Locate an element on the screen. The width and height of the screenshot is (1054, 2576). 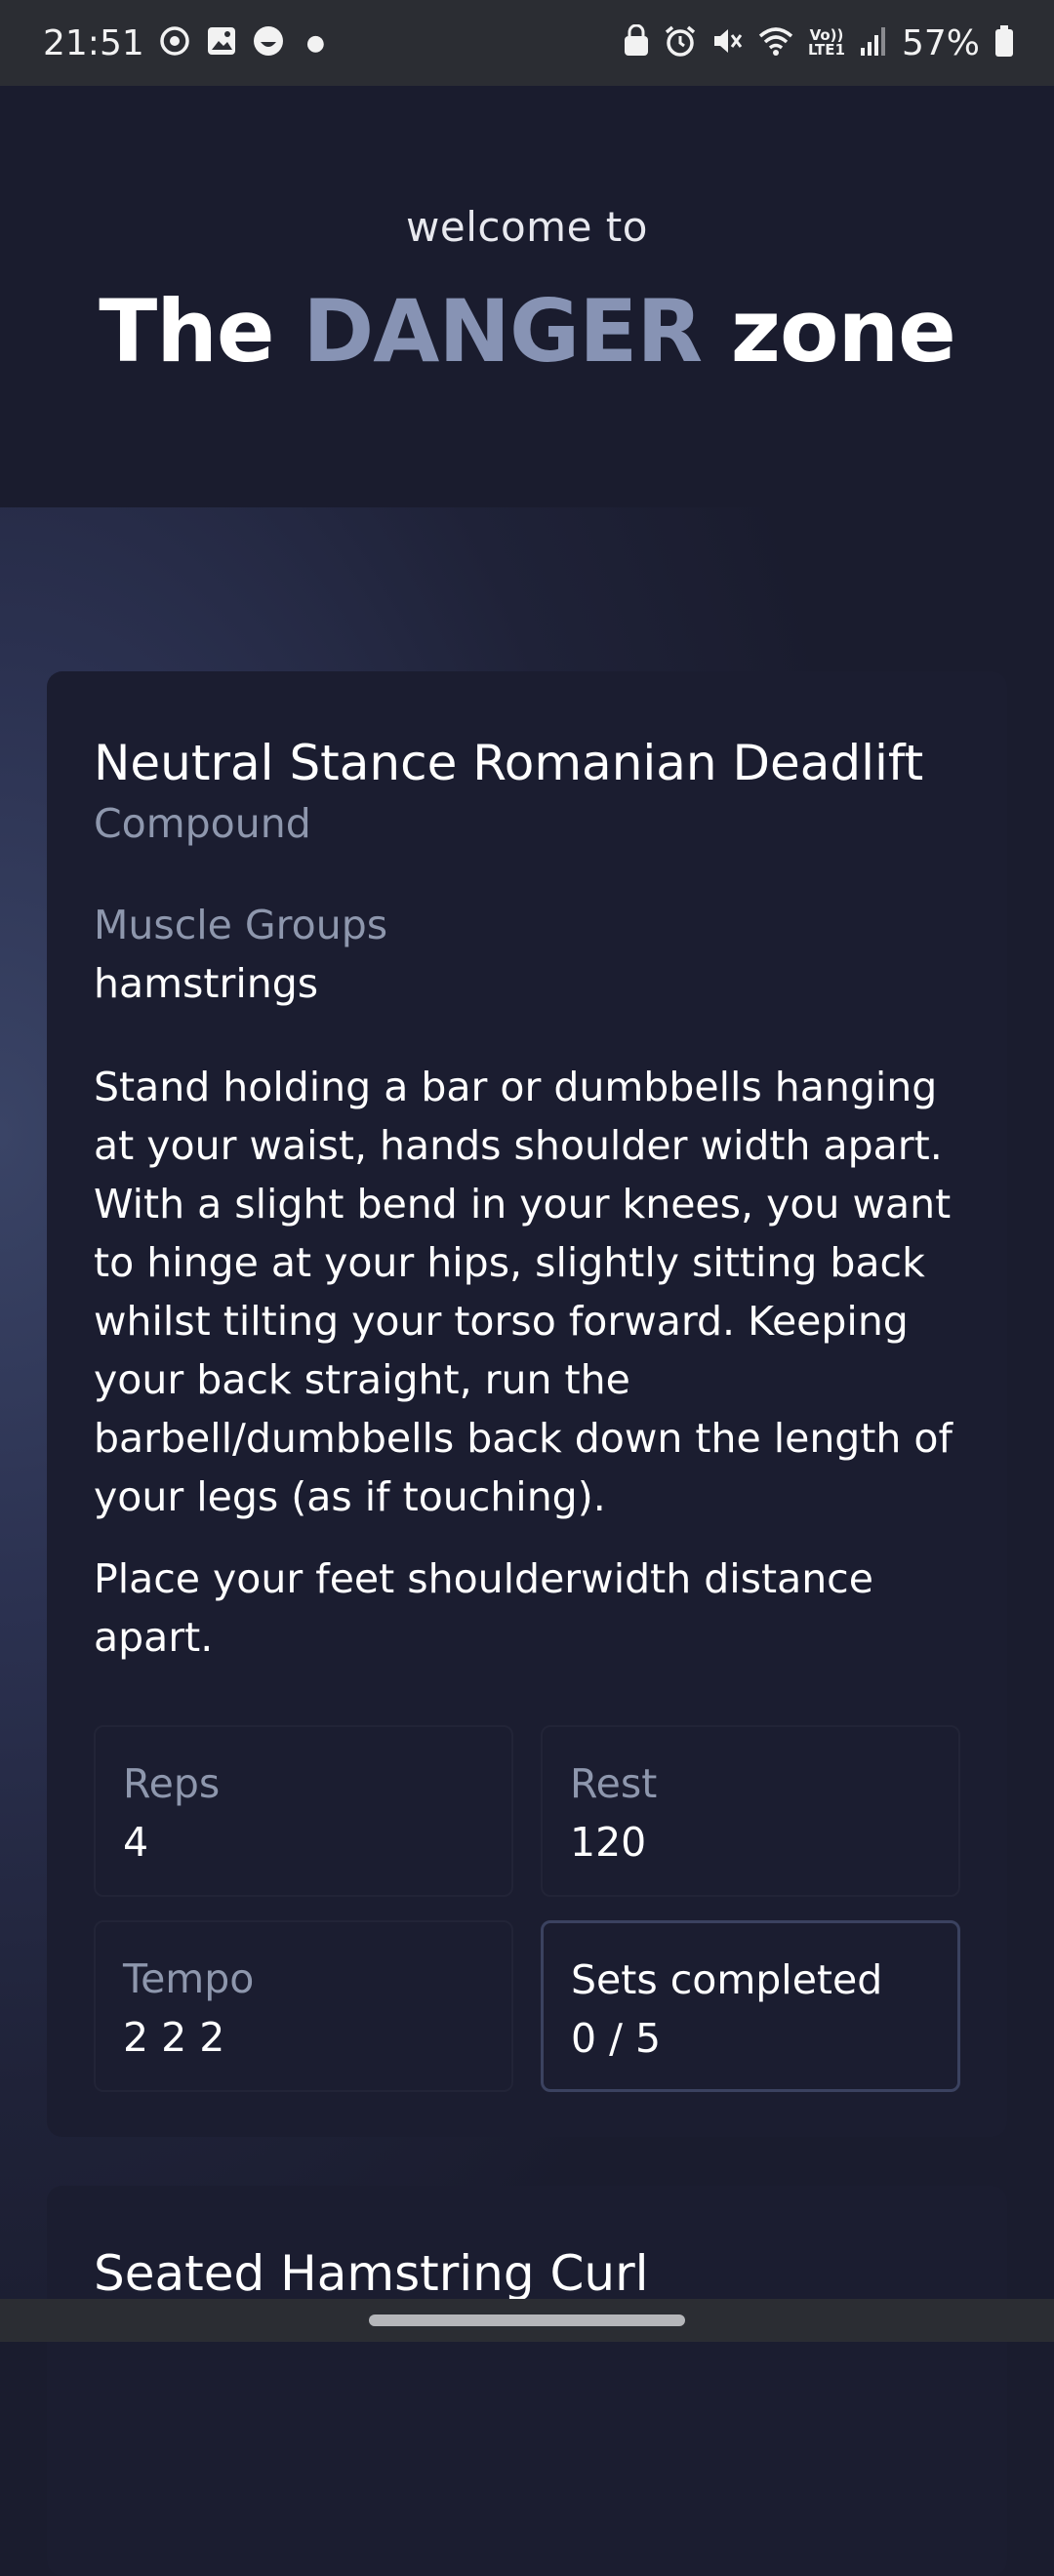
reps-value: 4 is located at coordinates (136, 1842).